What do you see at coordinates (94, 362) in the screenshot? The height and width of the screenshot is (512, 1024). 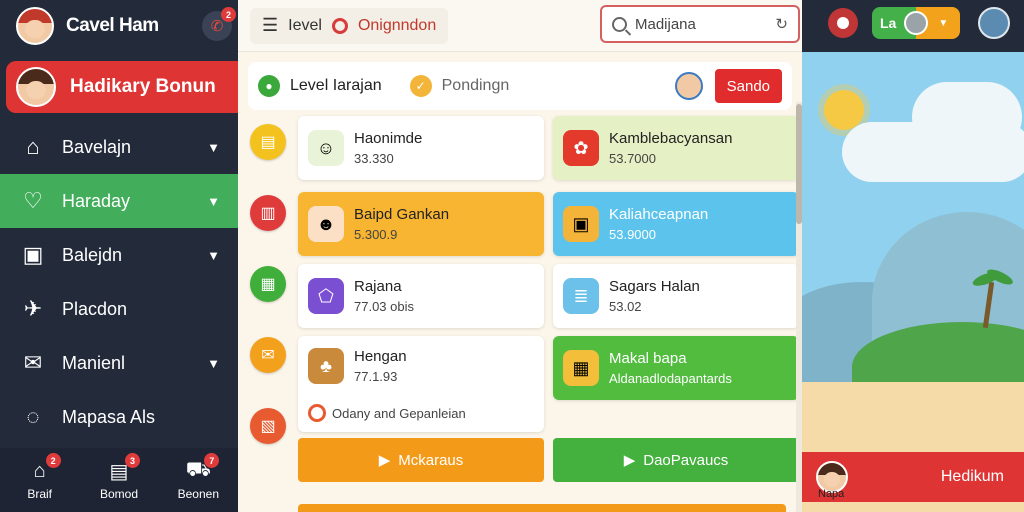 I see `sidebar-item-label: Manienl` at bounding box center [94, 362].